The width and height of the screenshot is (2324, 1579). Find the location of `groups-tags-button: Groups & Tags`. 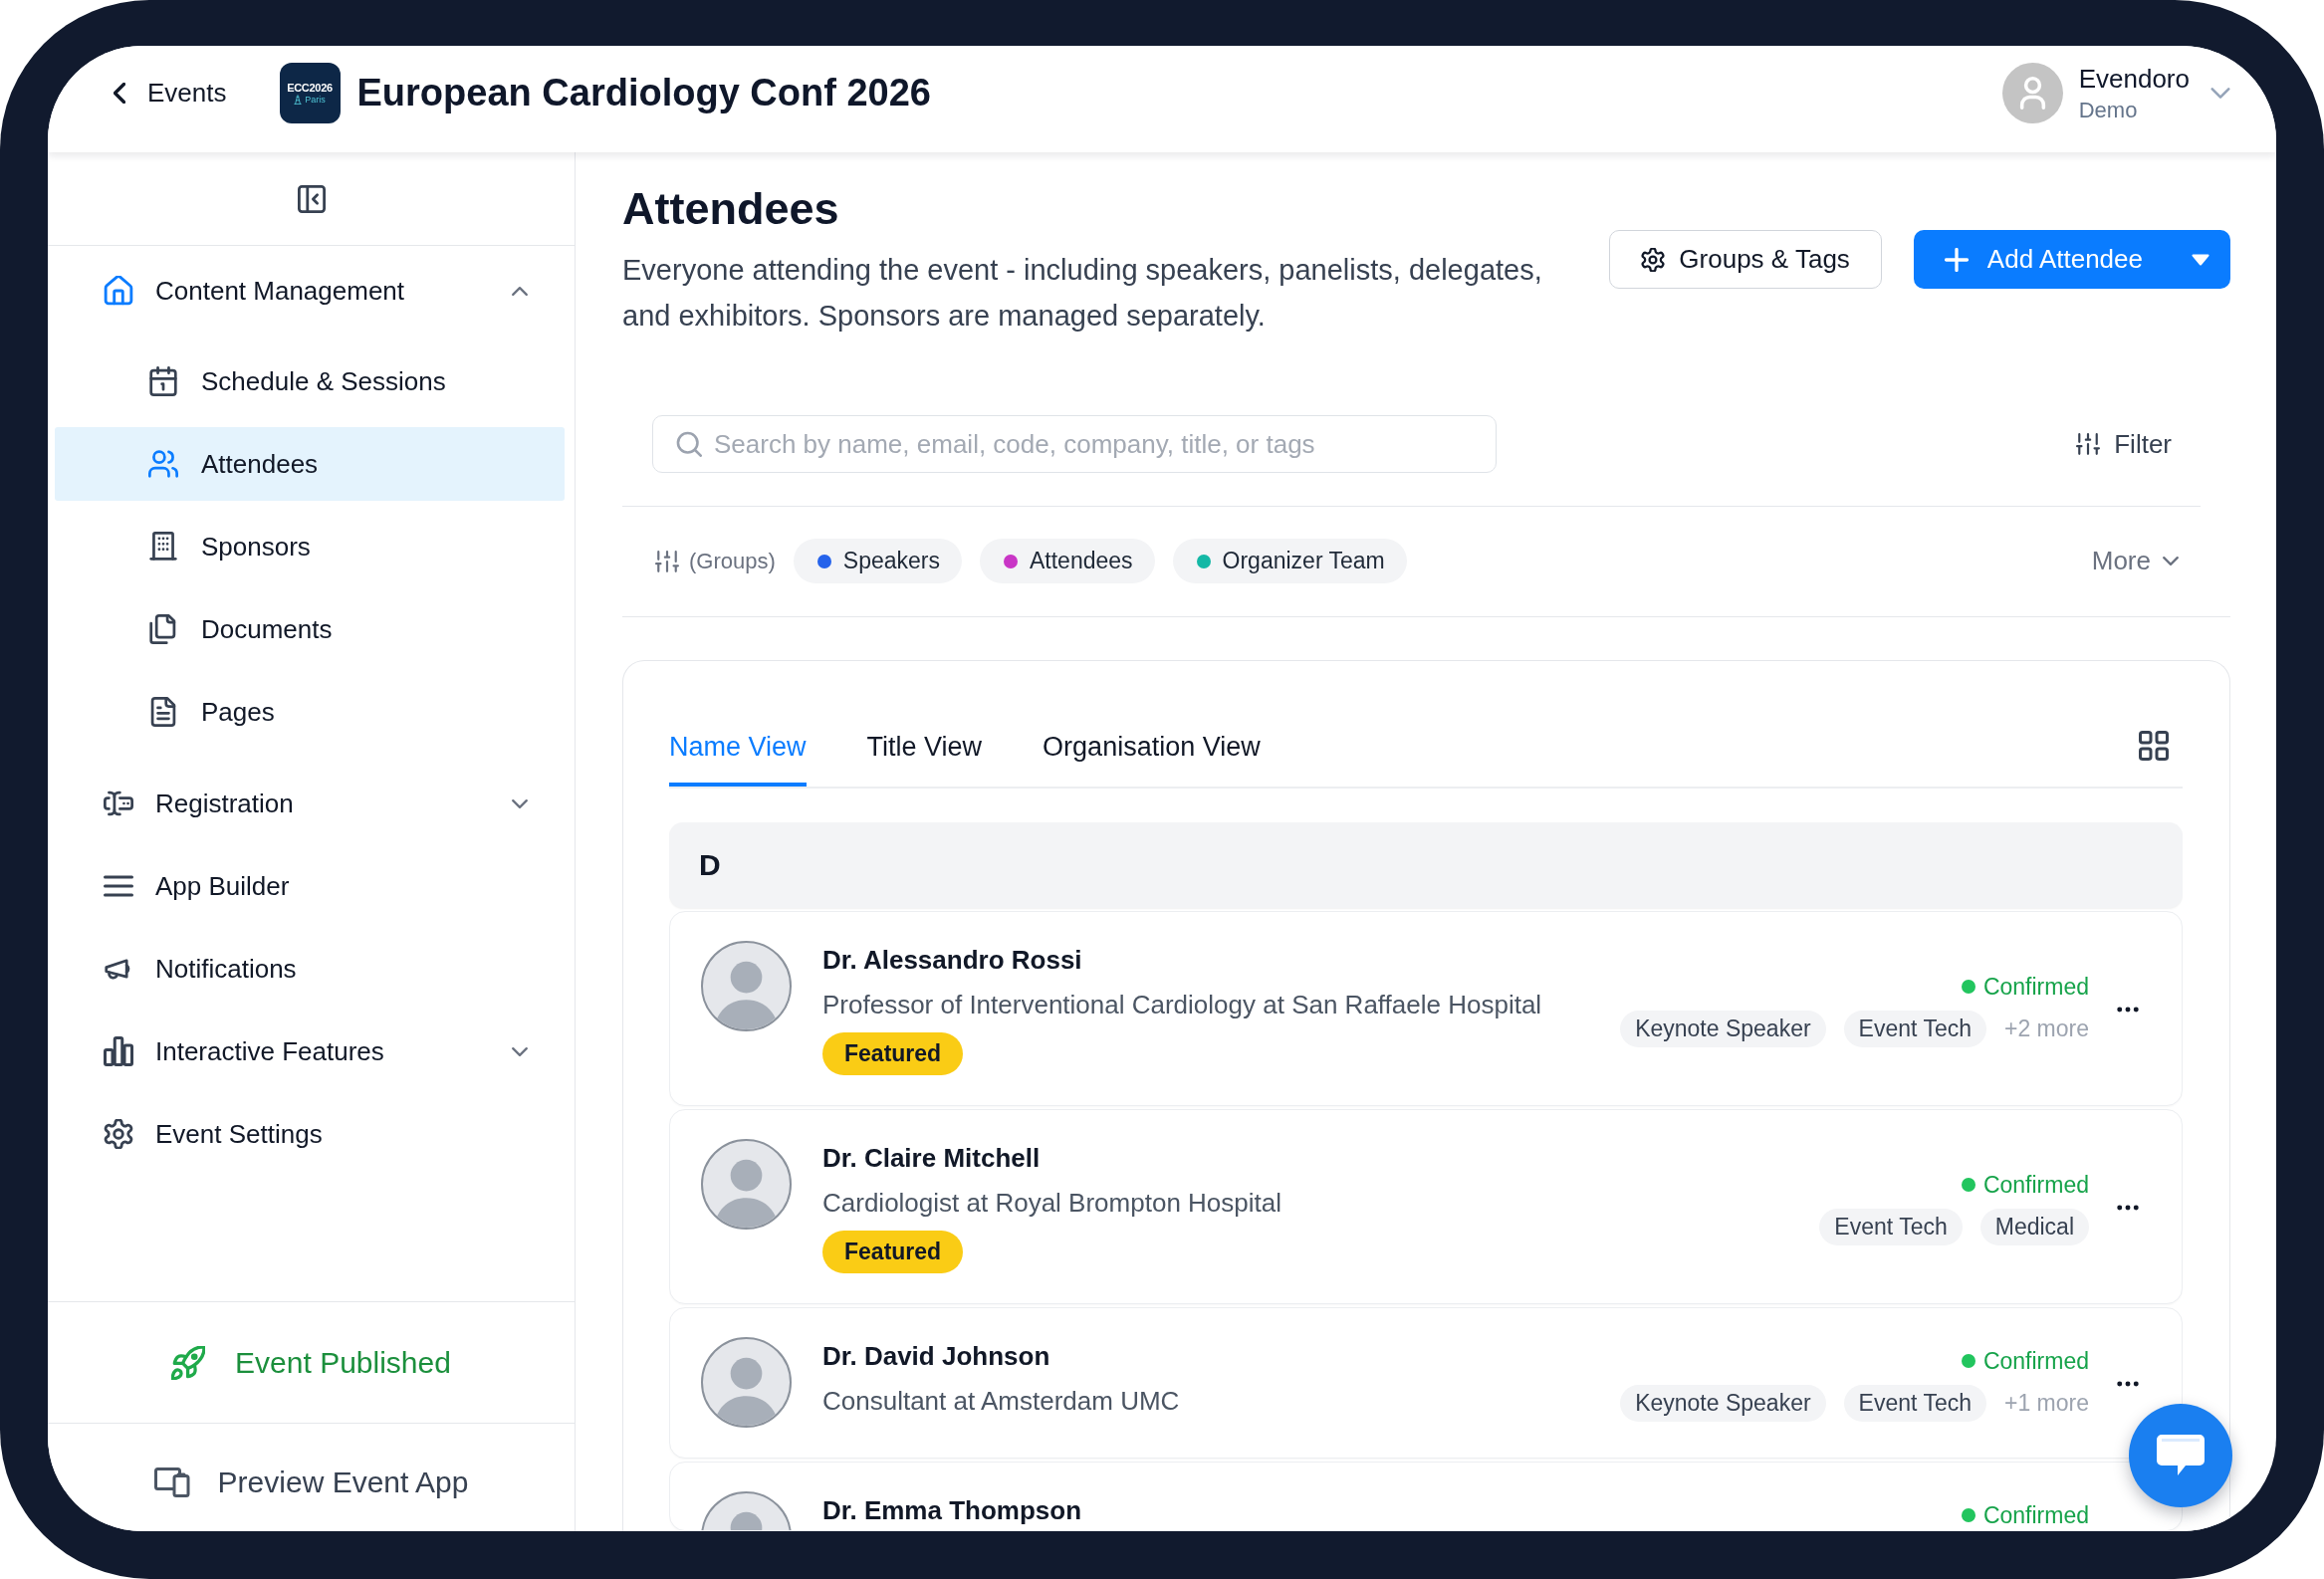

groups-tags-button: Groups & Tags is located at coordinates (1745, 259).